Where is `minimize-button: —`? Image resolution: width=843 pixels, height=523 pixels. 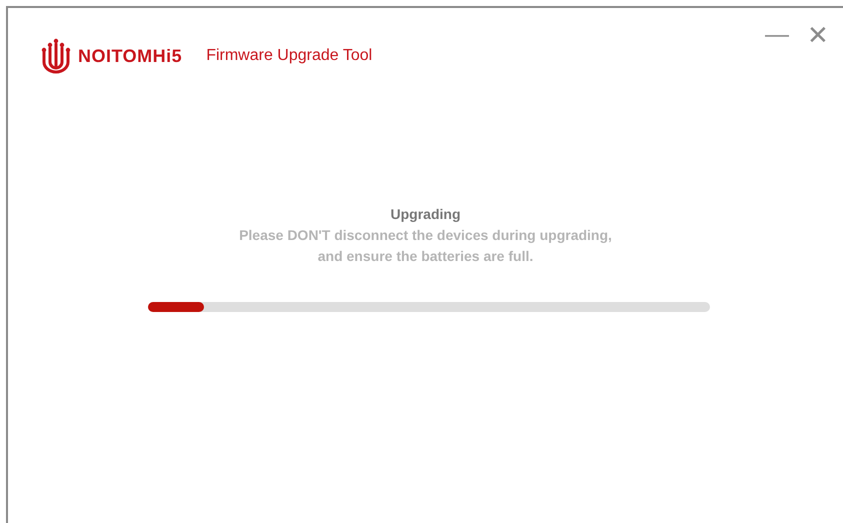
minimize-button: — is located at coordinates (777, 35).